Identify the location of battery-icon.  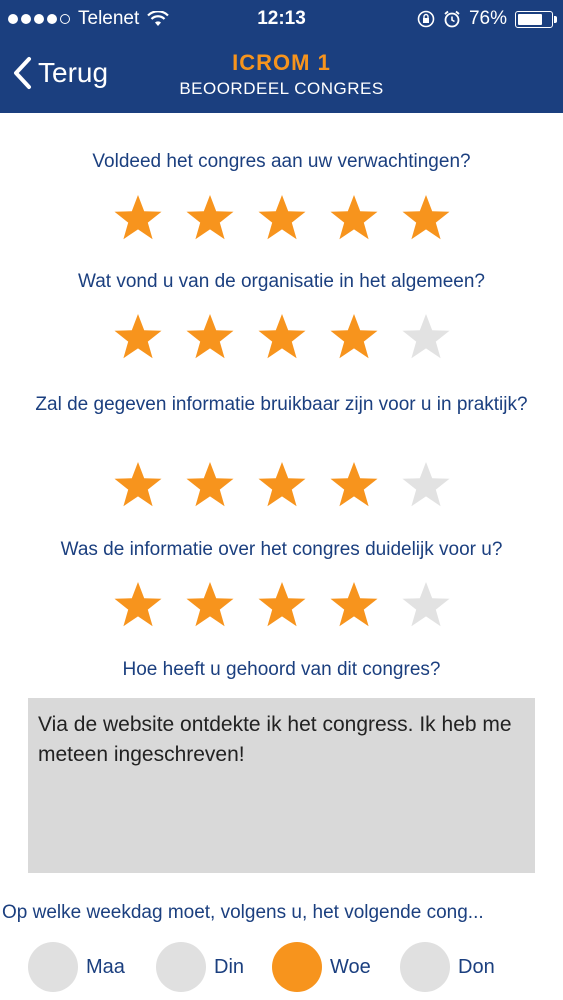
(536, 19).